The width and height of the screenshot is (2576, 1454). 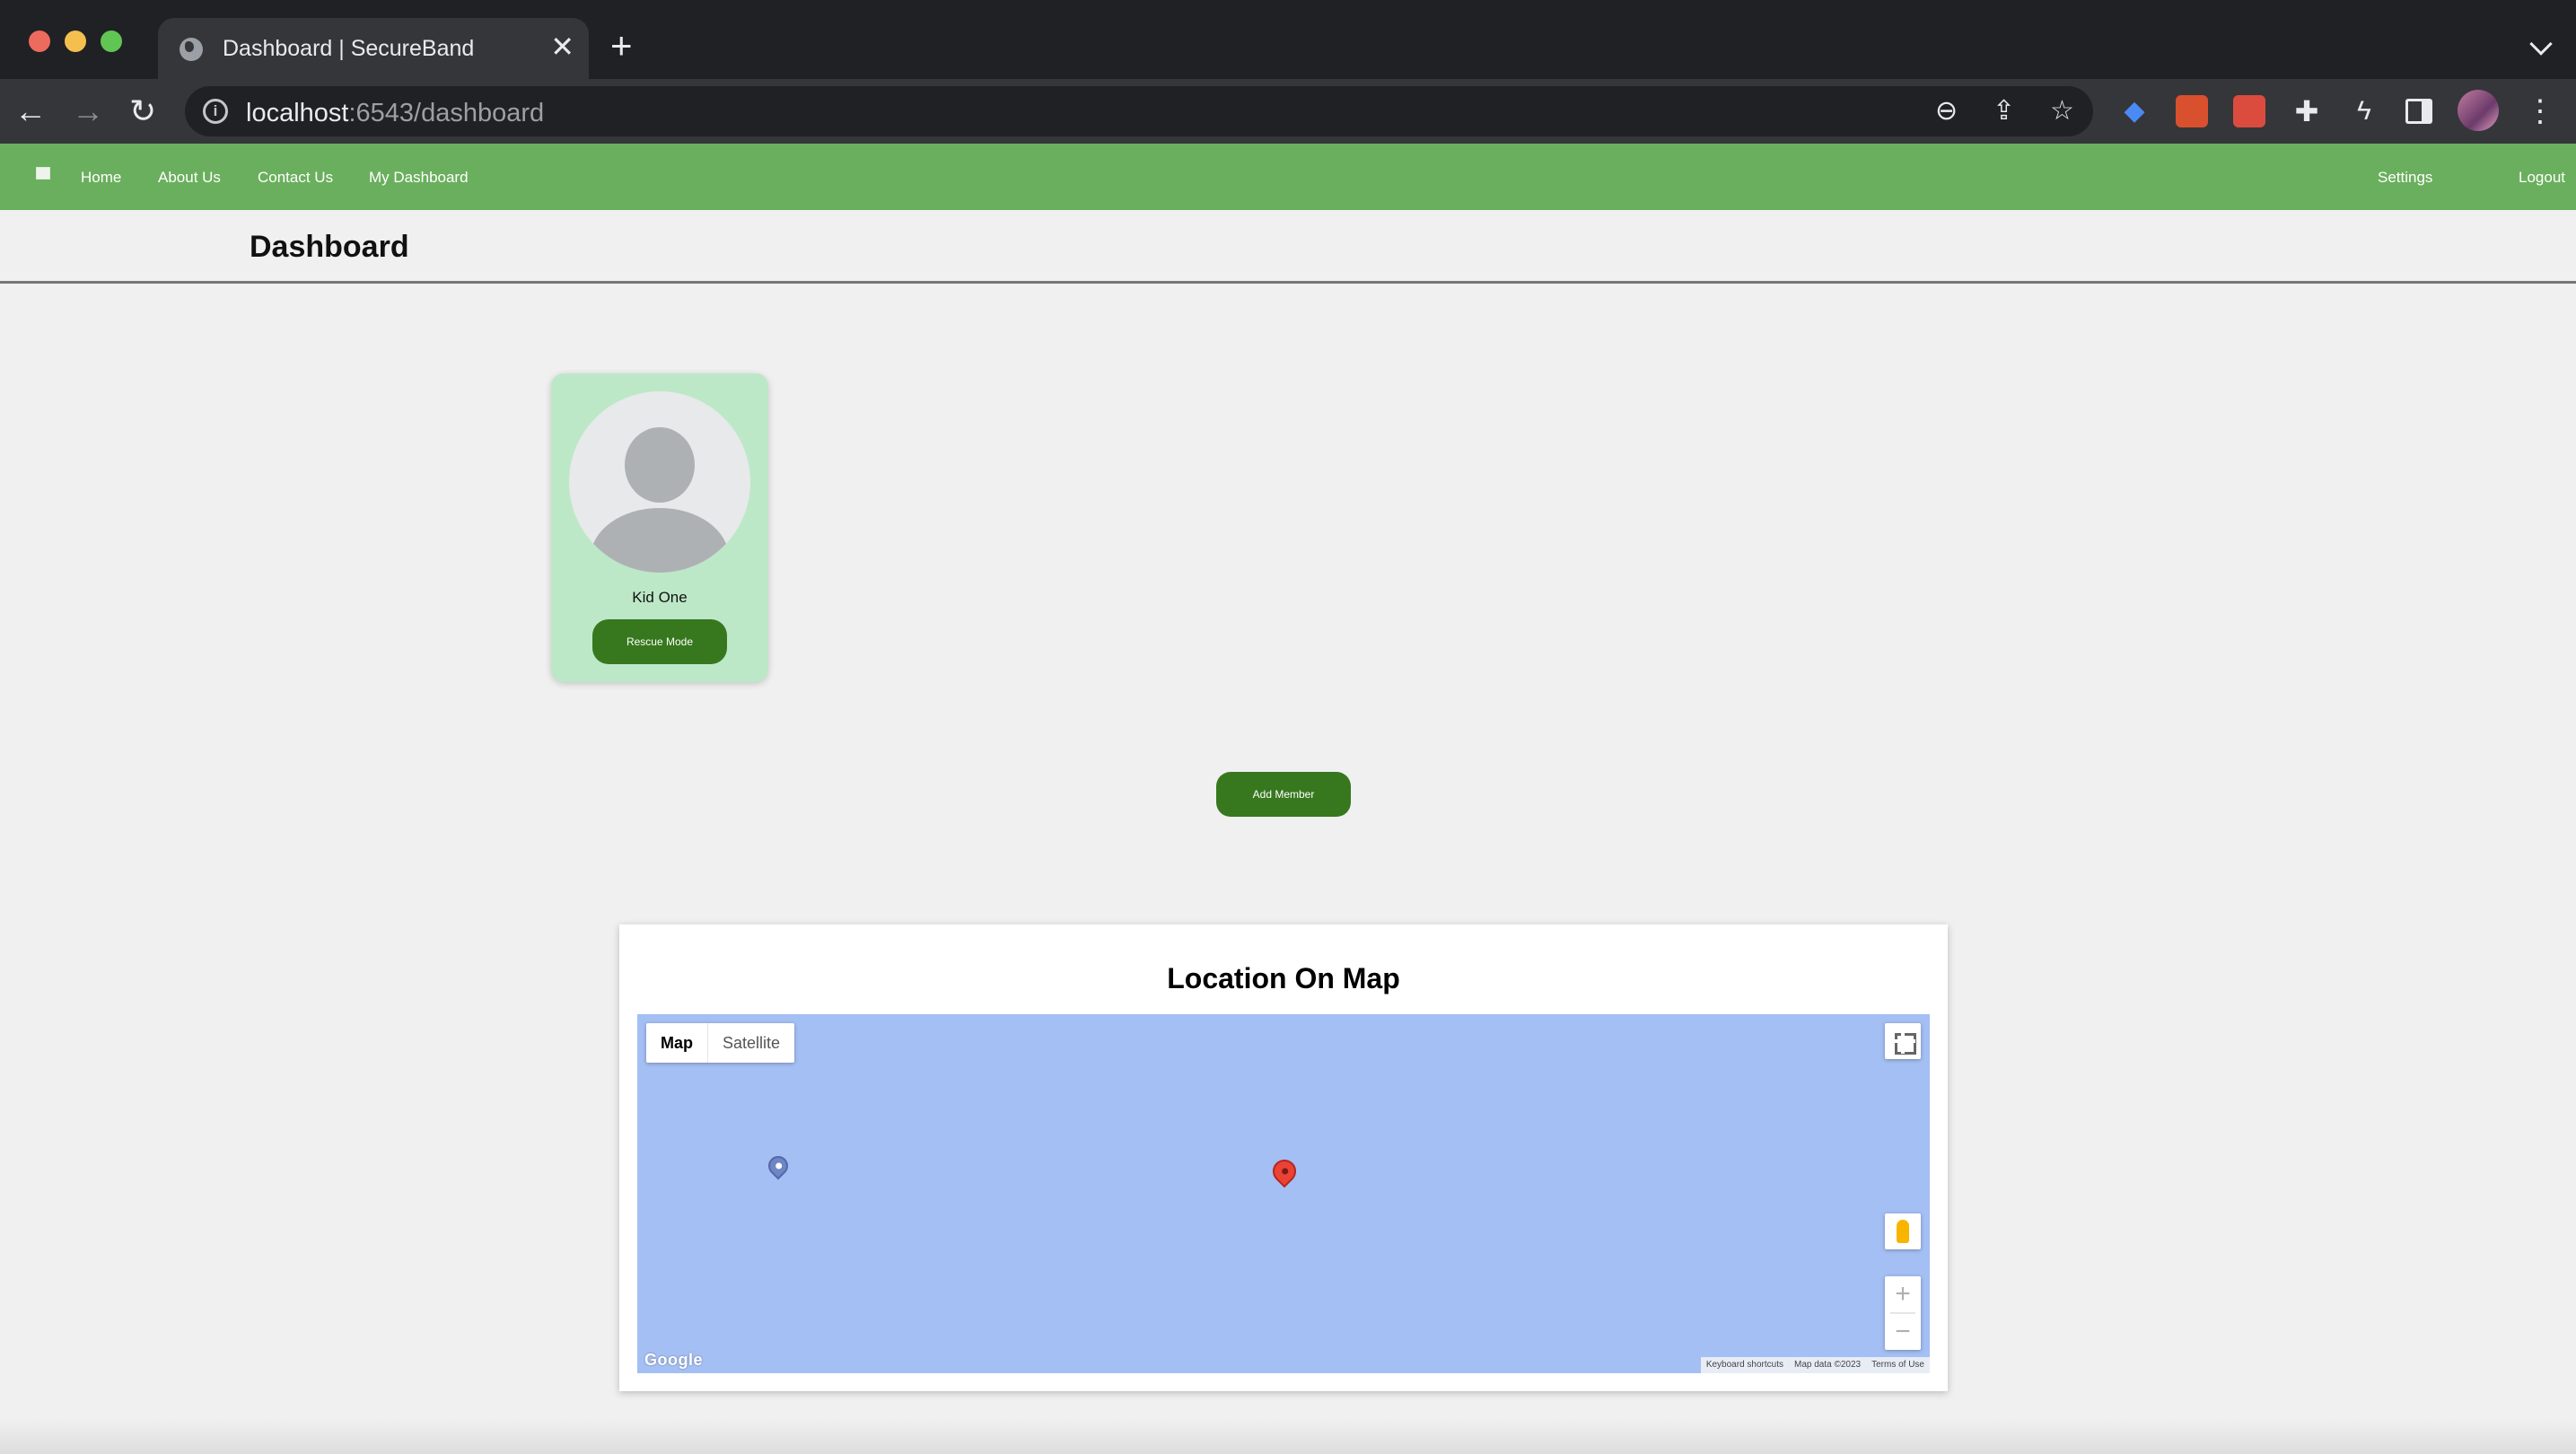 I want to click on zoom-out-button: −, so click(x=1903, y=1332).